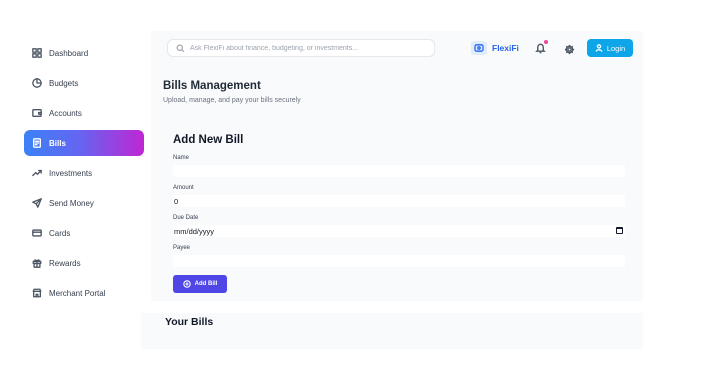  Describe the element at coordinates (479, 48) in the screenshot. I see `wallet-logo-icon` at that location.